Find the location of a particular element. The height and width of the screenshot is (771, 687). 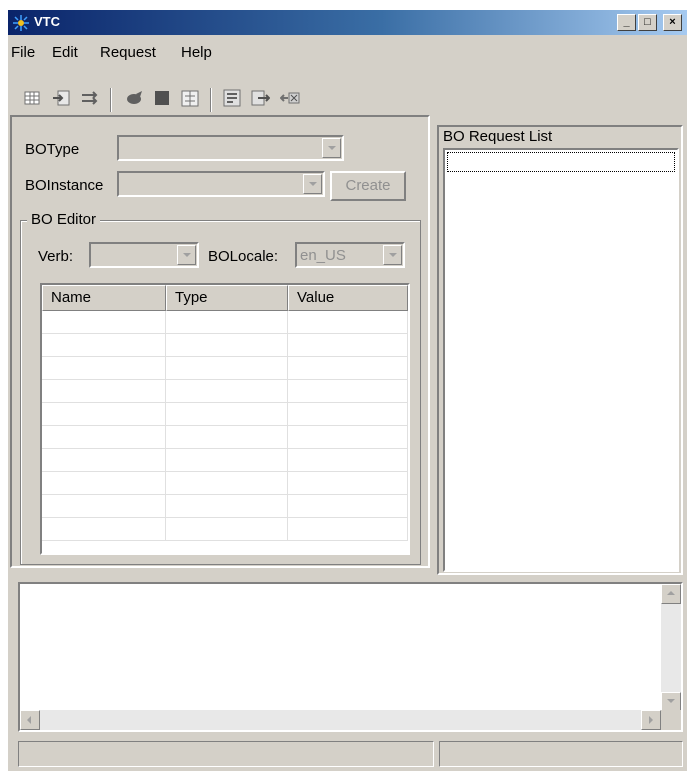

column-header-type: Type is located at coordinates (227, 298).